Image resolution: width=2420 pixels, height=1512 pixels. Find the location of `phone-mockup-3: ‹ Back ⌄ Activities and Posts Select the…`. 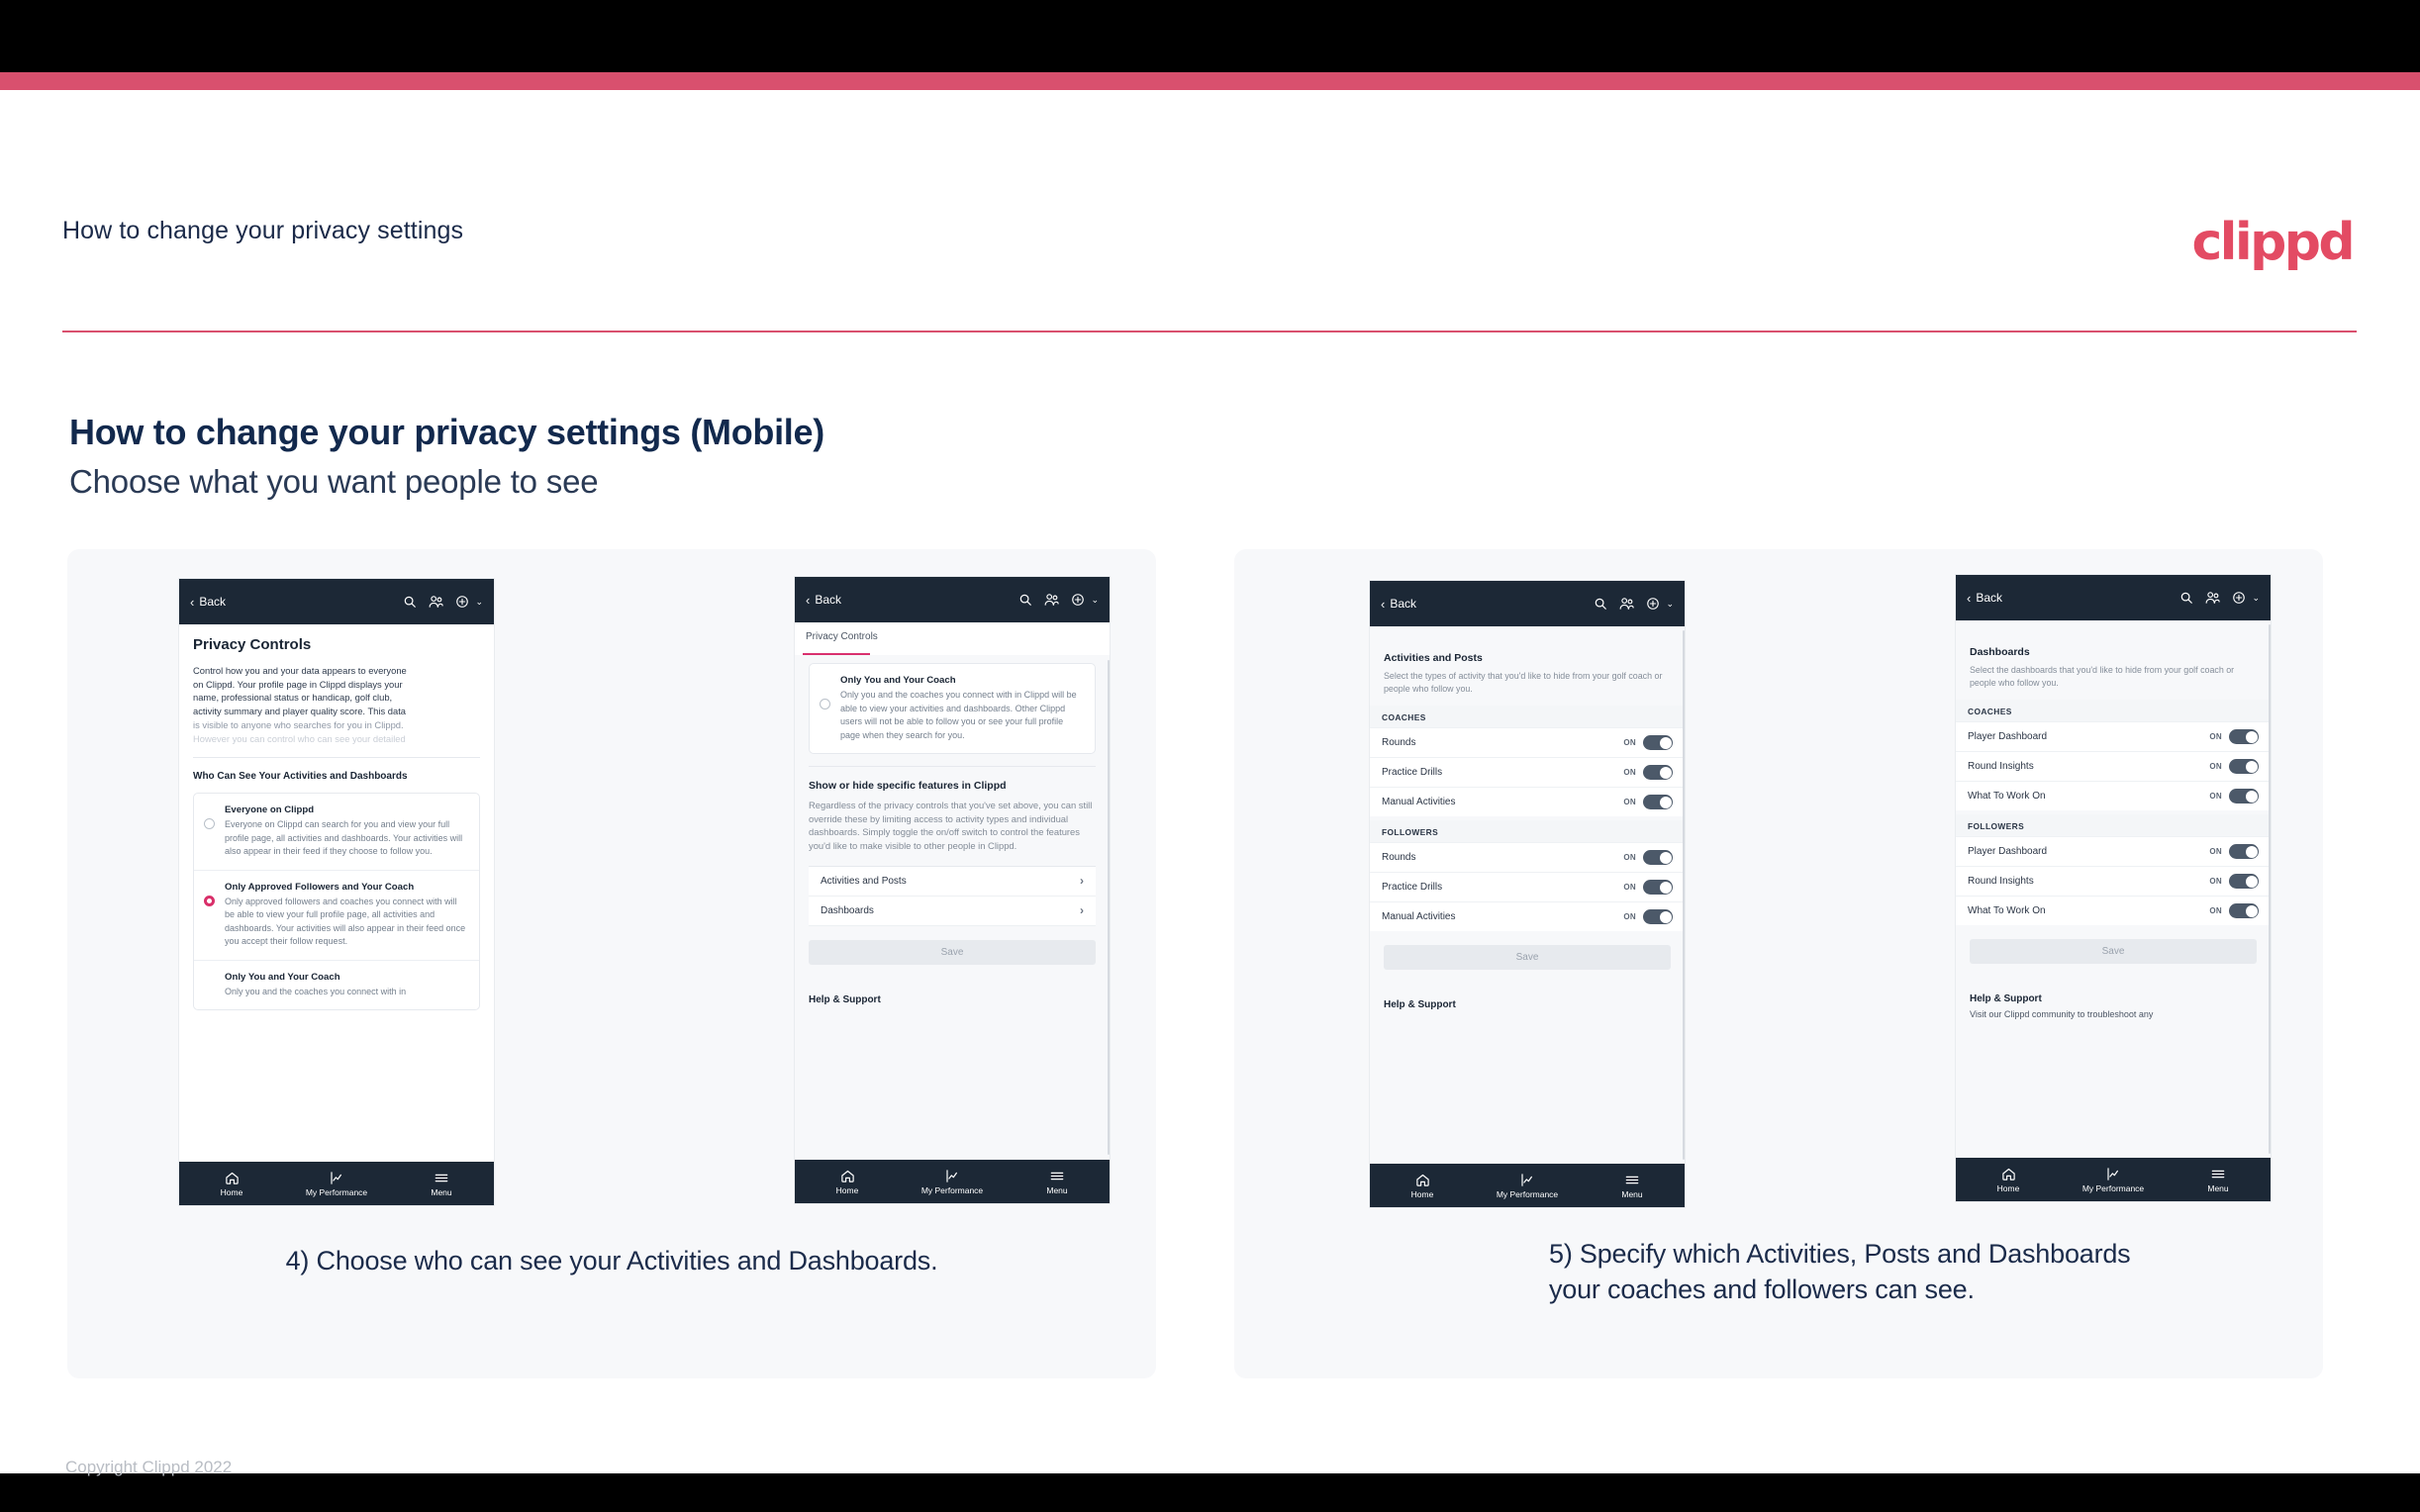

phone-mockup-3: ‹ Back ⌄ Activities and Posts Select the… is located at coordinates (1527, 894).